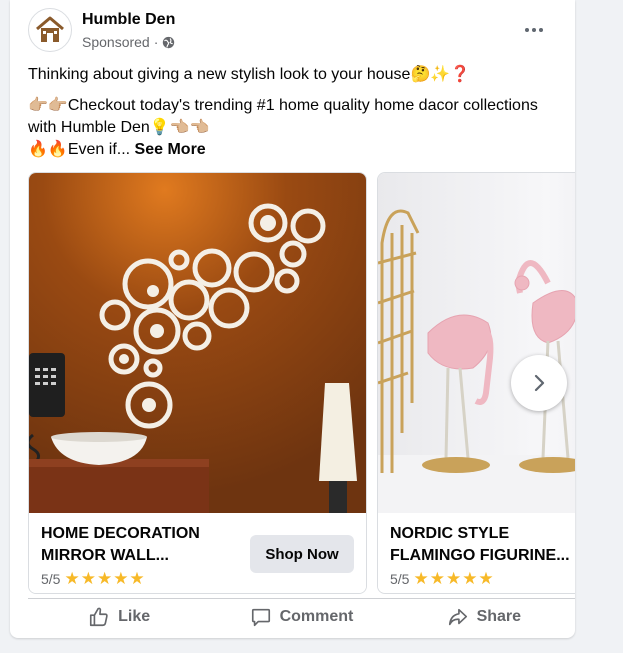  I want to click on share-button: Share, so click(484, 616).